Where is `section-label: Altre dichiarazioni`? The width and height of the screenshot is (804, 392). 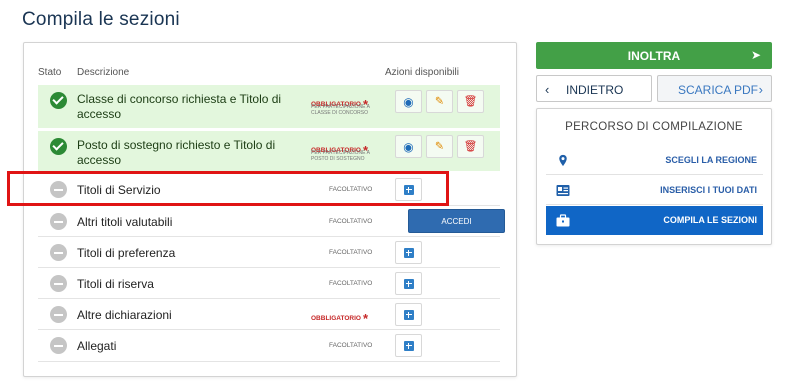 section-label: Altre dichiarazioni is located at coordinates (124, 315).